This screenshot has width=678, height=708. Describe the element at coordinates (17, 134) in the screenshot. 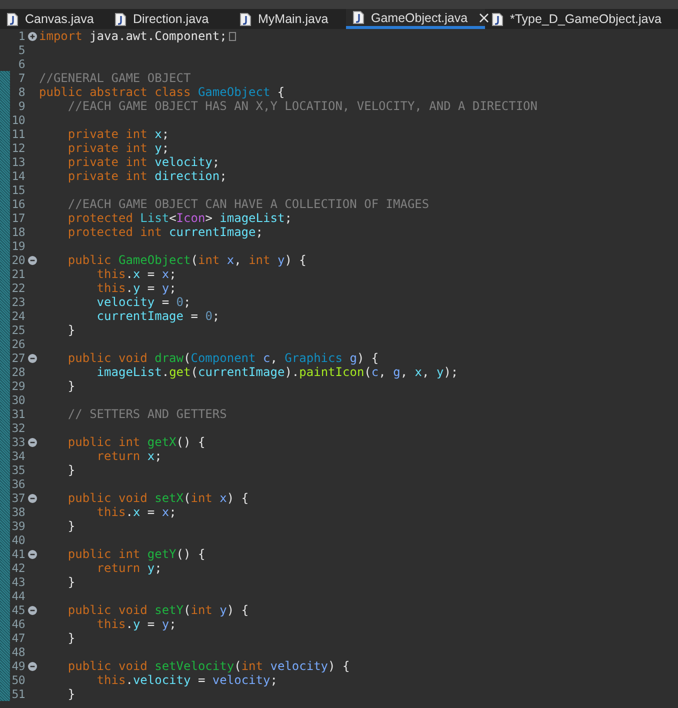

I see `line-number: 11` at that location.